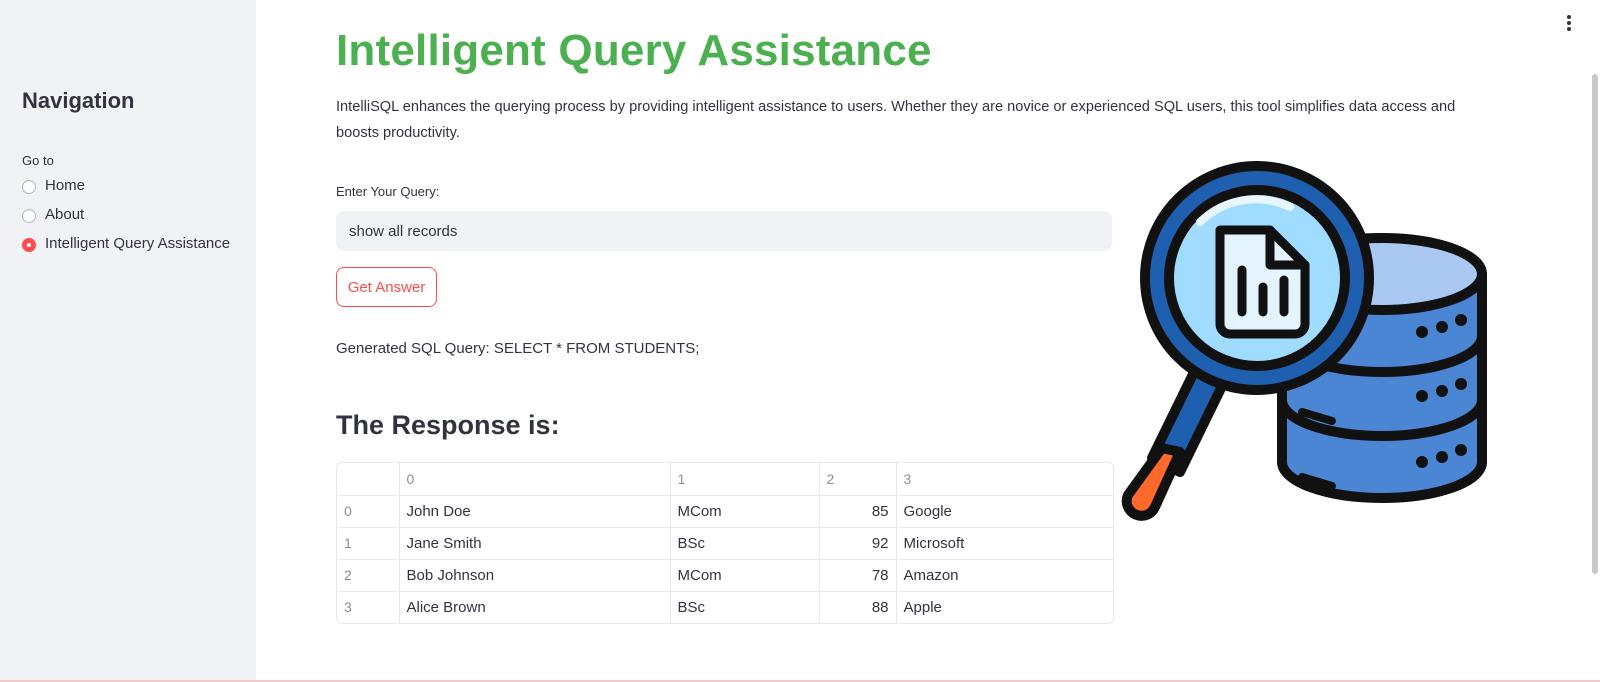  I want to click on column-header: 2, so click(858, 479).